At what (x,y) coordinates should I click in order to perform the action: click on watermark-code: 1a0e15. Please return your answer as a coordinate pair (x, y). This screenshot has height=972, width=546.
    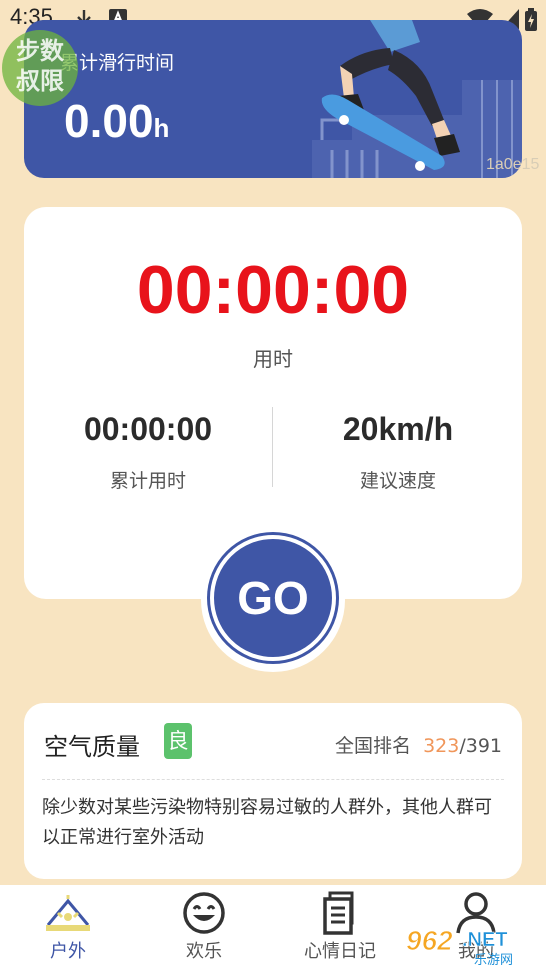
    Looking at the image, I should click on (513, 164).